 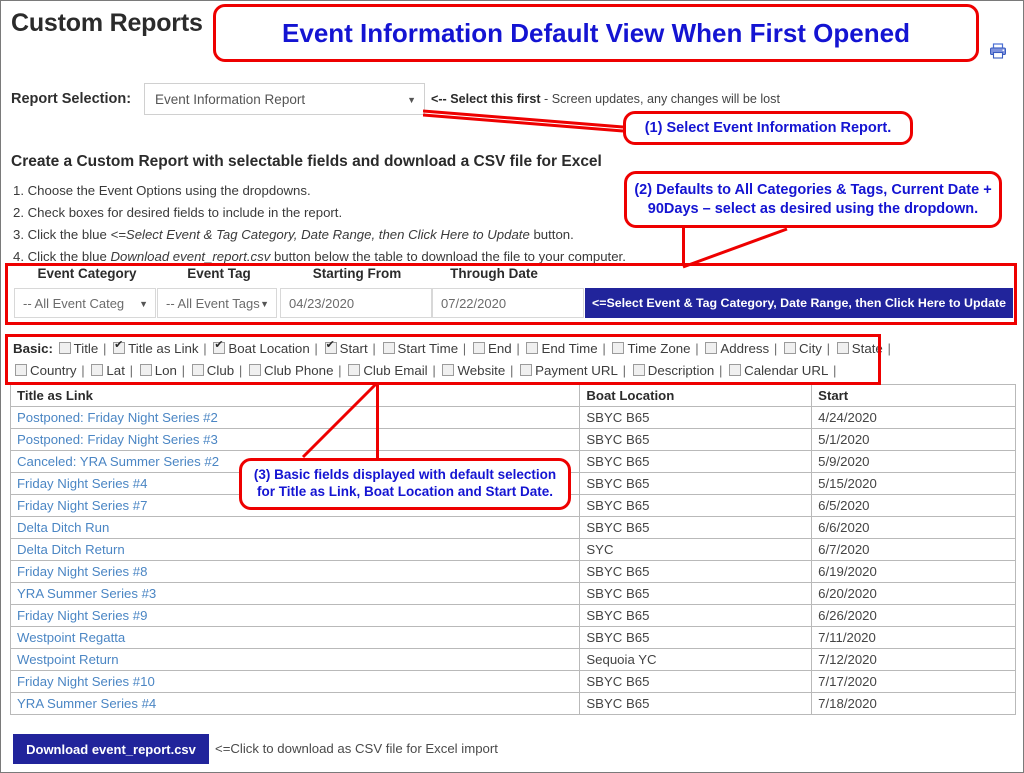 I want to click on report-selection-hint-bold: <-- Select this first, so click(x=486, y=99).